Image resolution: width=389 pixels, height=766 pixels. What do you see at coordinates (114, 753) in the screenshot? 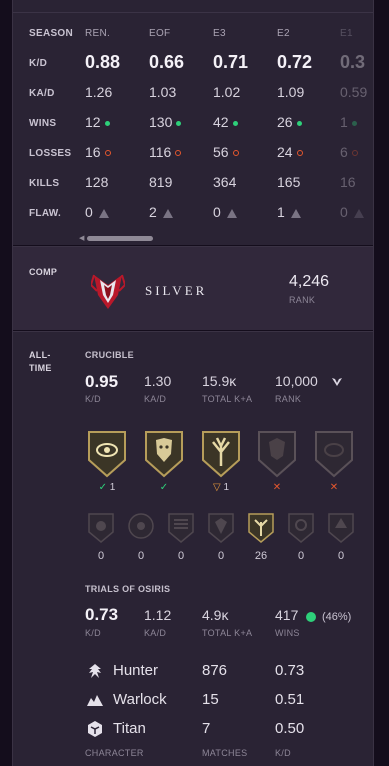
I see `character-column-label: CHARACTER` at bounding box center [114, 753].